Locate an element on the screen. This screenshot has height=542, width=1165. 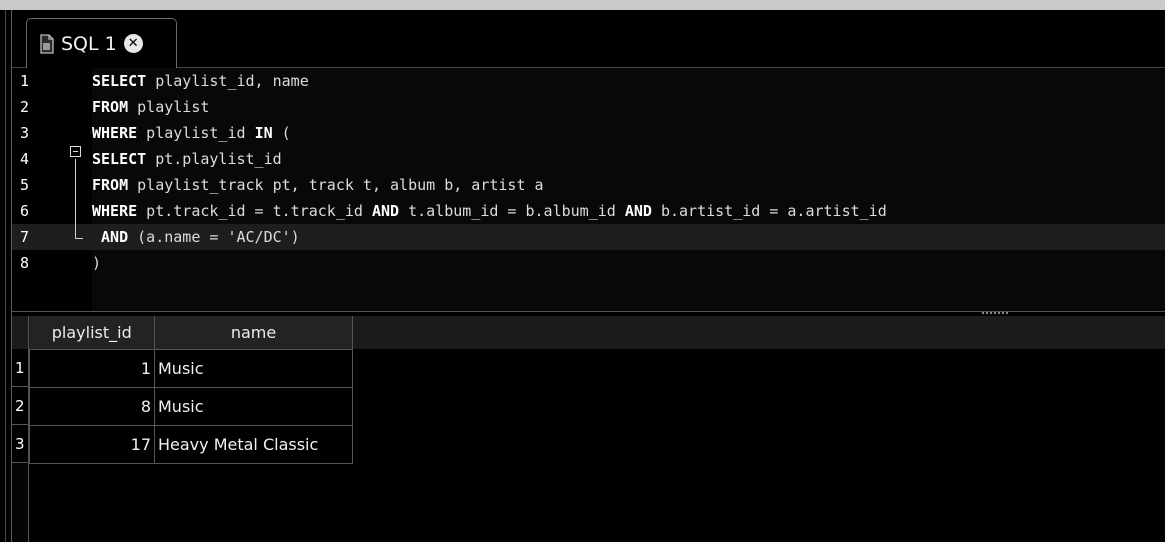
table-row: 1 Music is located at coordinates (191, 368).